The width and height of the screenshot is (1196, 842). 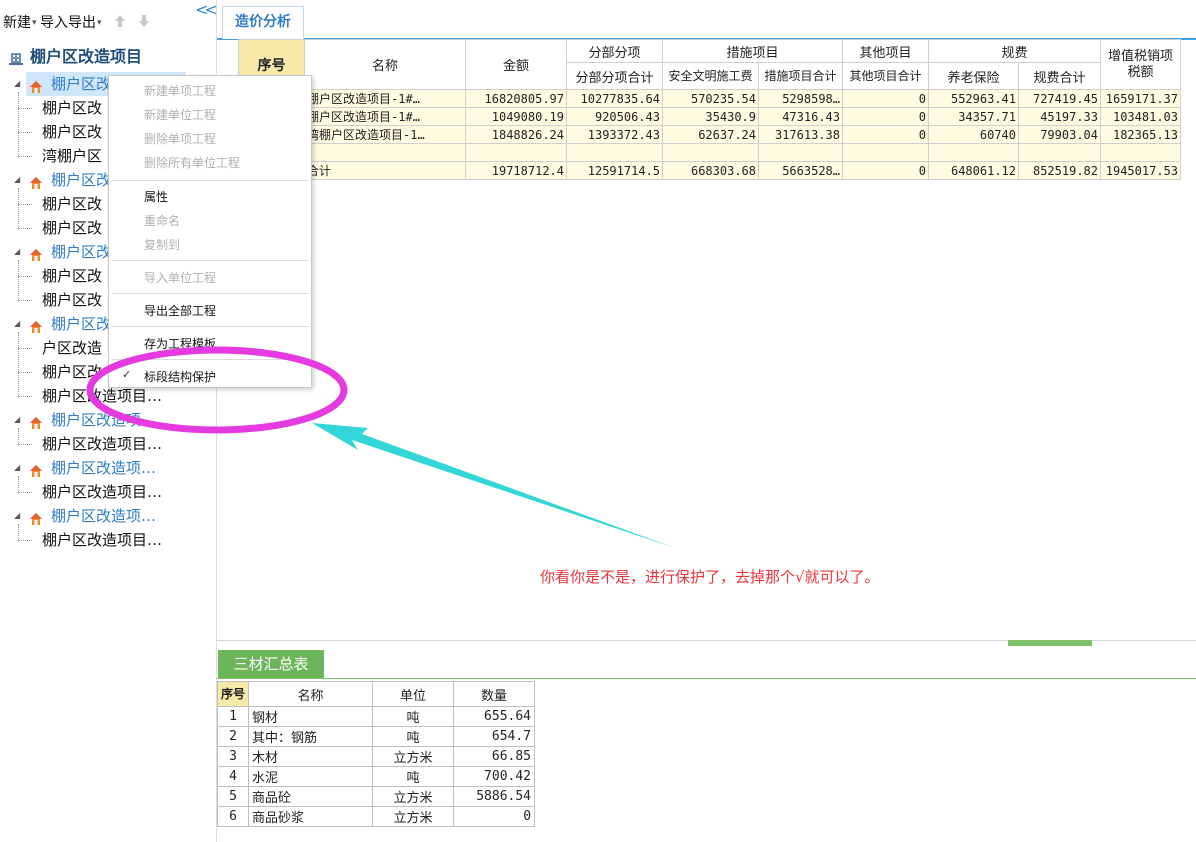 I want to click on table-row: 6 商品砂浆 立方米 0, so click(x=376, y=816).